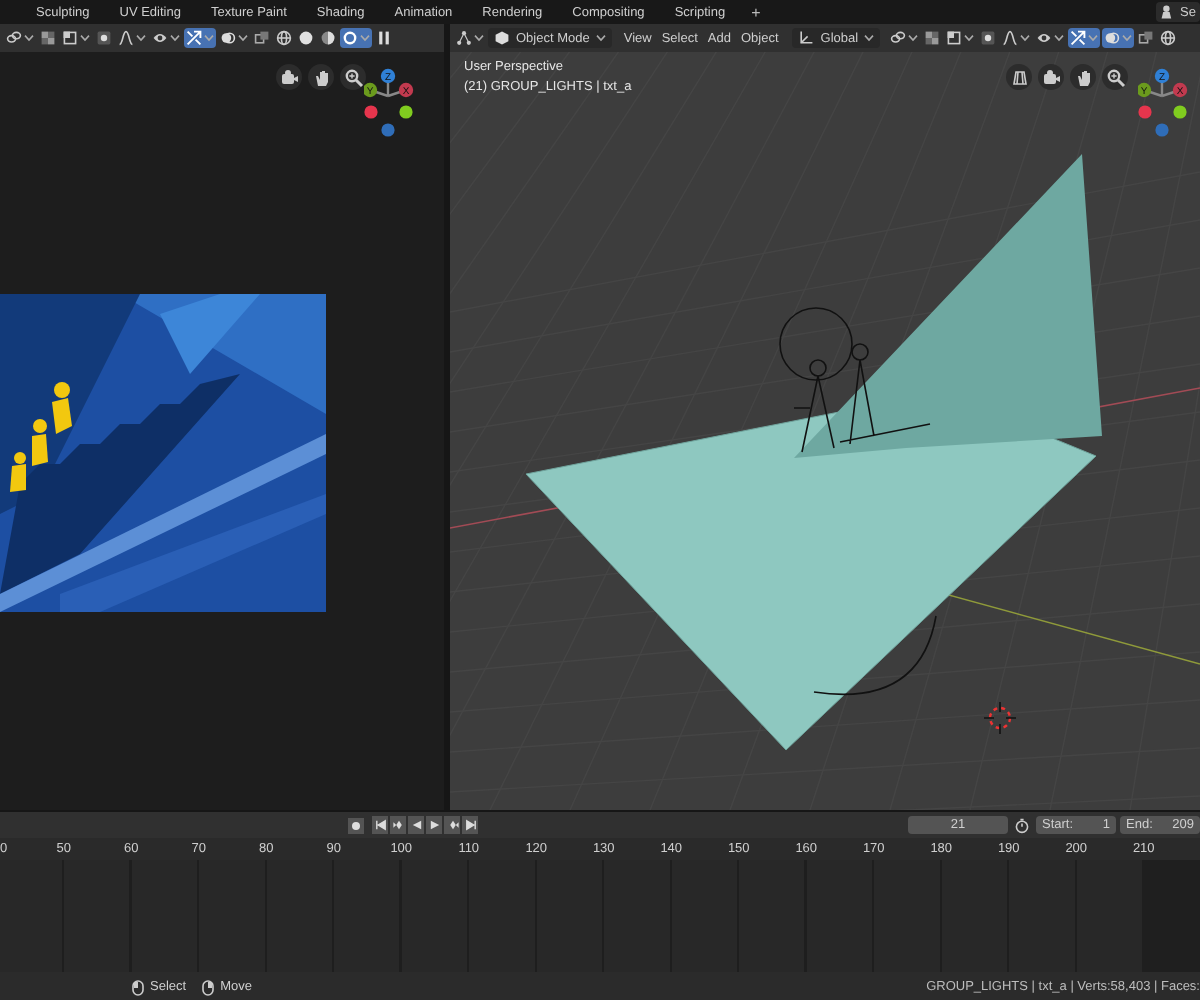 The height and width of the screenshot is (1000, 1200). What do you see at coordinates (502, 38) in the screenshot?
I see `cube-icon` at bounding box center [502, 38].